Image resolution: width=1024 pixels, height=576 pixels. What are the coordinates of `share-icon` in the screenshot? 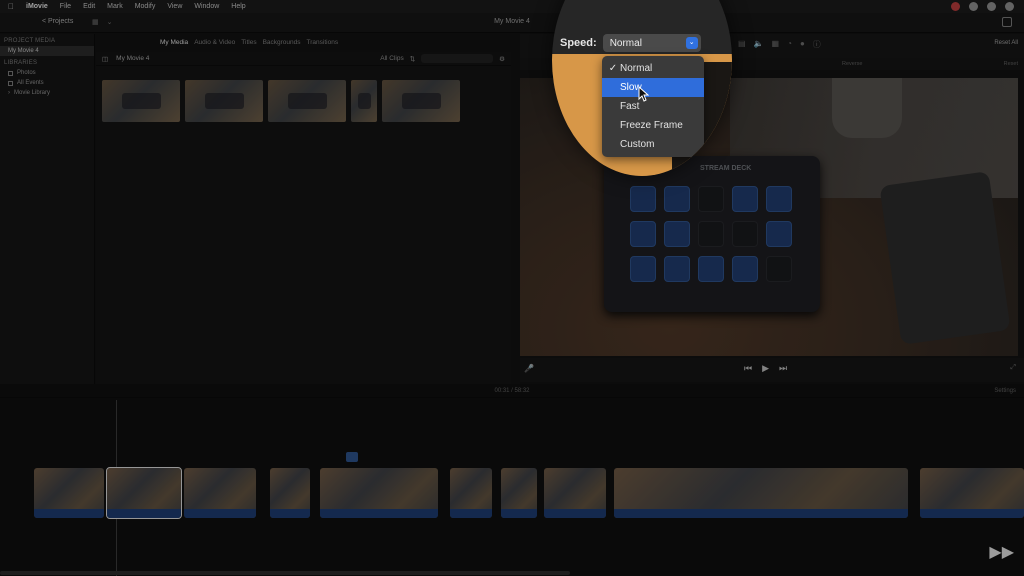 It's located at (1007, 22).